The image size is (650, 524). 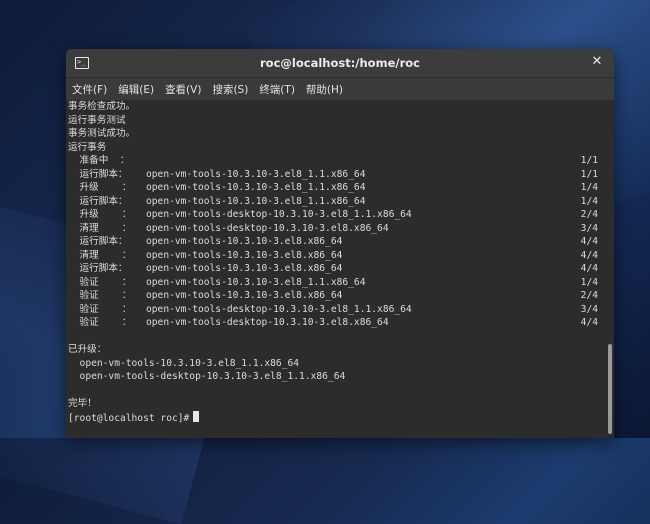 I want to click on menu-bar: 文件(F) 编辑(E) 查看(V) 搜索(S) 终端(T) 帮助(H), so click(x=340, y=89).